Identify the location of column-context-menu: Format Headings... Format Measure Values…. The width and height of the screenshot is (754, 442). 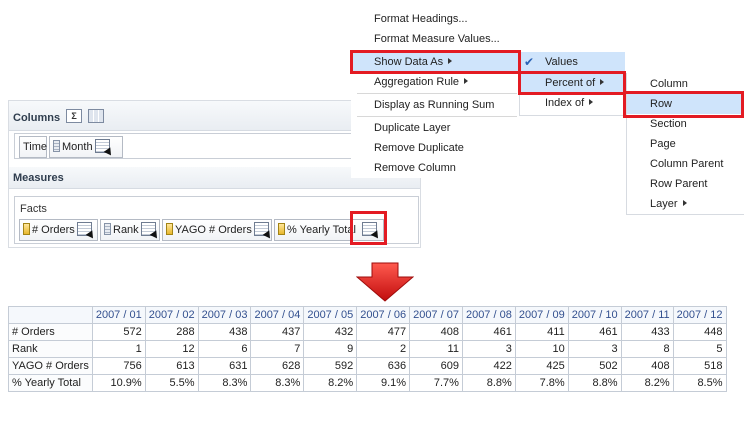
(436, 89).